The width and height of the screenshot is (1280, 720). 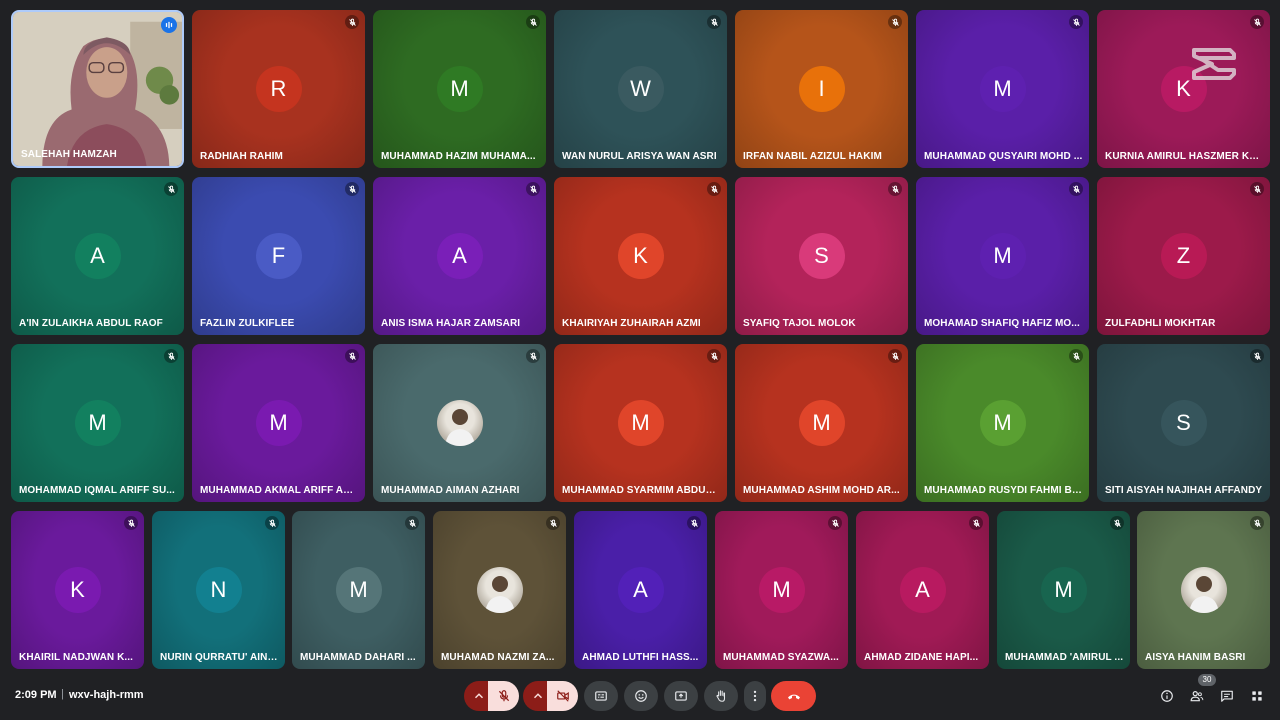 What do you see at coordinates (278, 256) in the screenshot?
I see `participant-tile: F FAZLIN ZULKIFLEE` at bounding box center [278, 256].